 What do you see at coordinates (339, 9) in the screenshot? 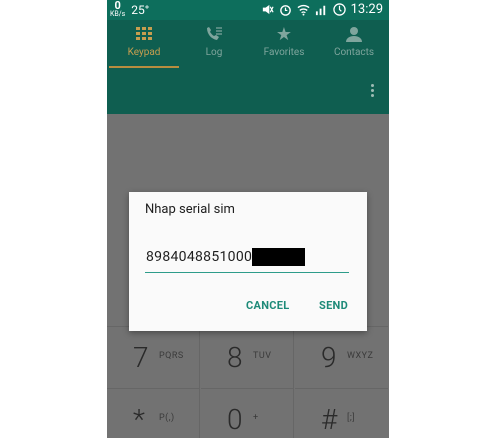
I see `battery-icon` at bounding box center [339, 9].